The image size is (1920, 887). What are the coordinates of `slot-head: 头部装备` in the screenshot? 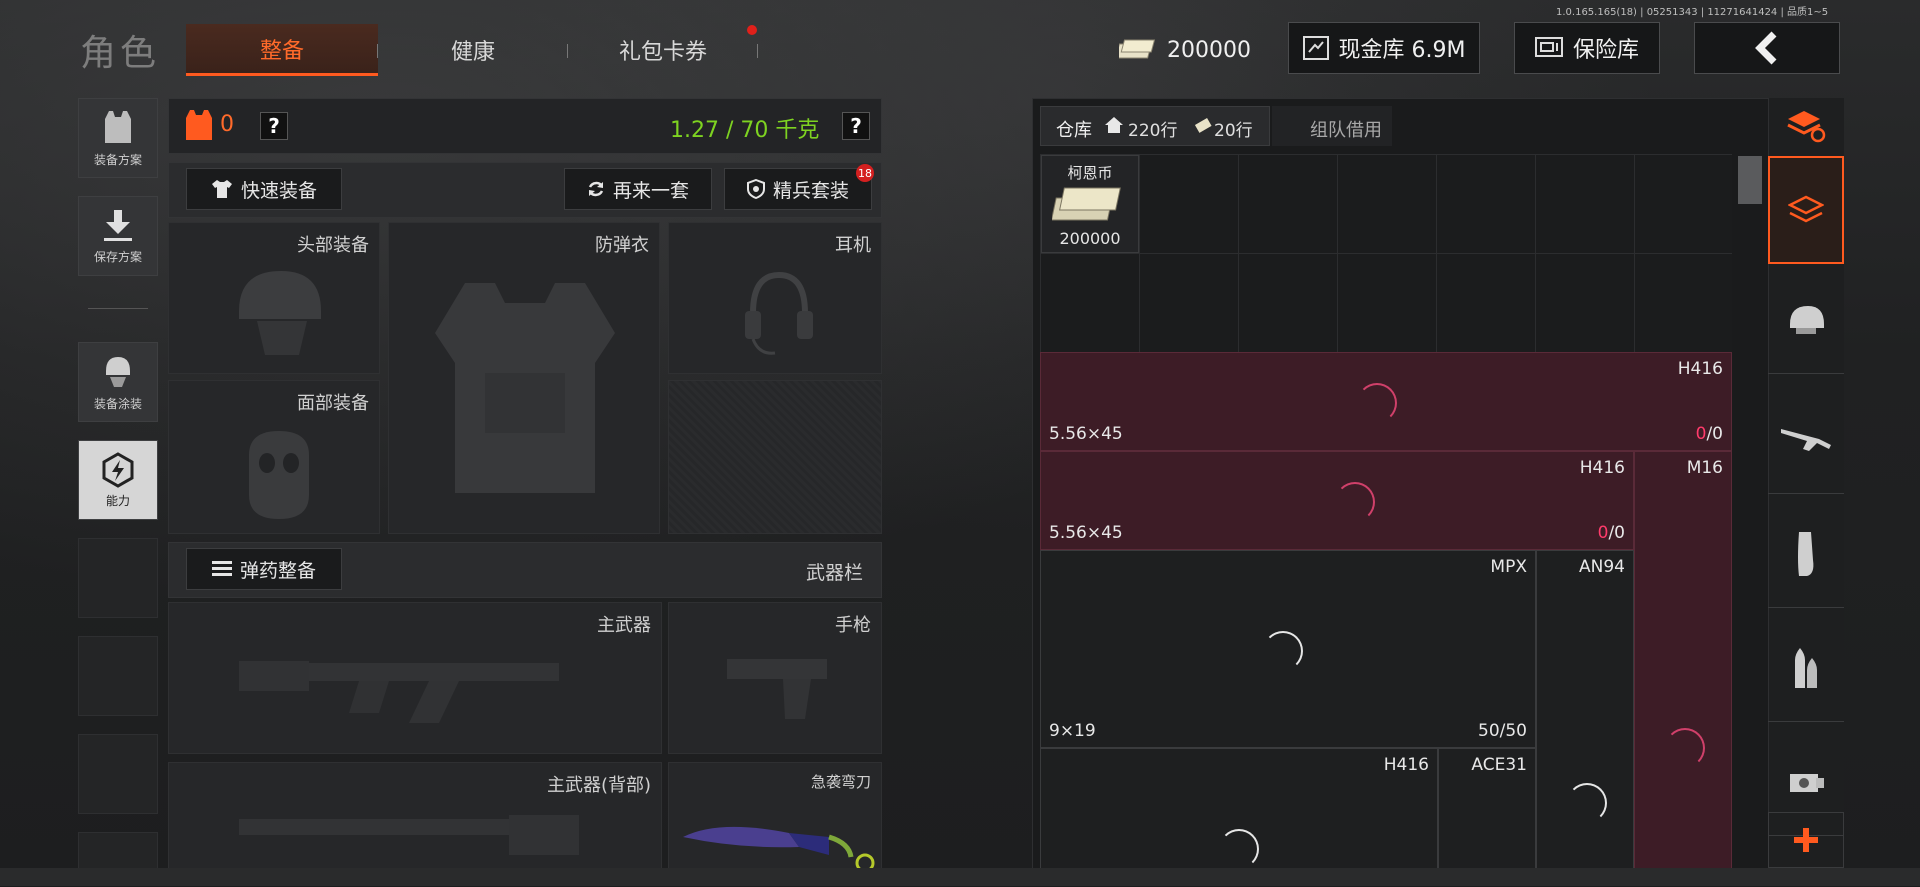 It's located at (274, 298).